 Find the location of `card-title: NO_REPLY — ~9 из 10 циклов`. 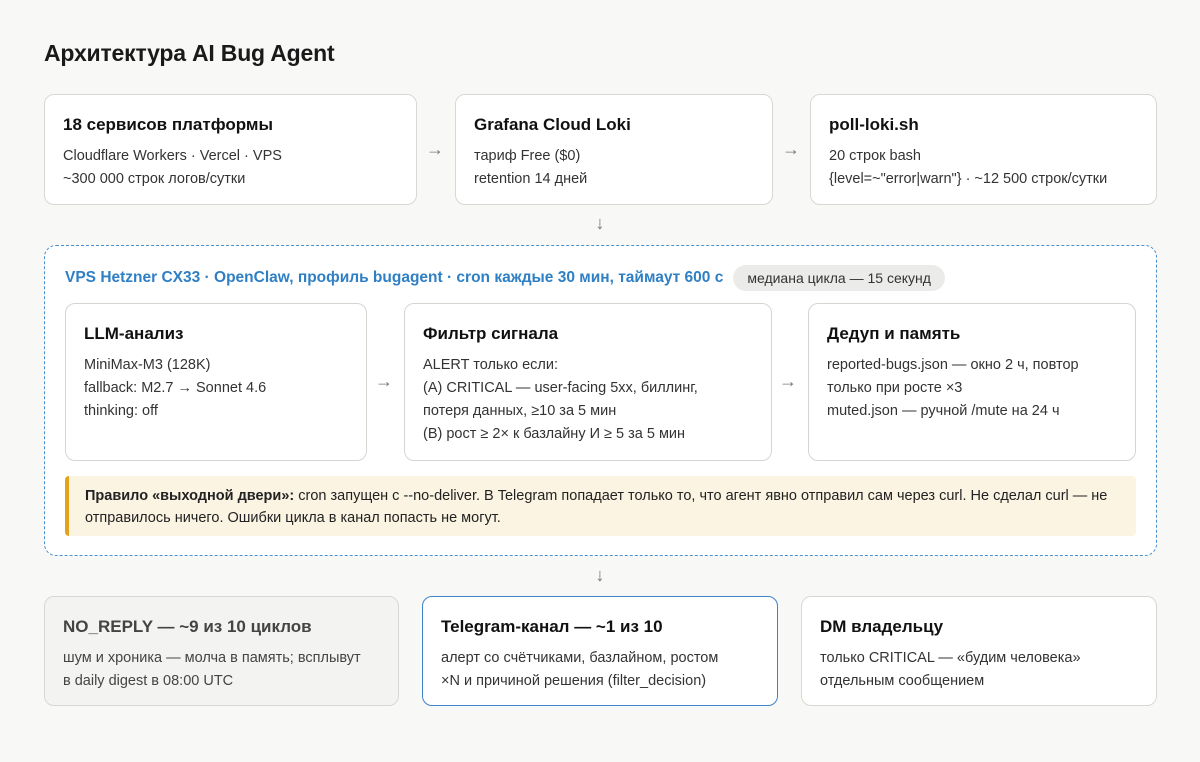

card-title: NO_REPLY — ~9 из 10 циклов is located at coordinates (187, 626).